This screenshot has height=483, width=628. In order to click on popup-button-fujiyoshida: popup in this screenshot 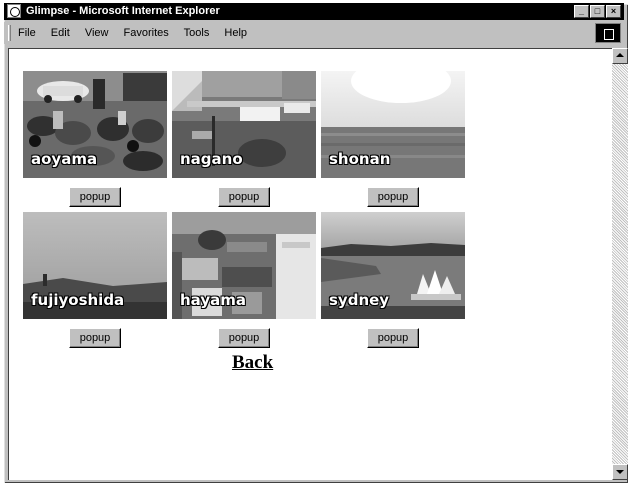, I will do `click(95, 338)`.